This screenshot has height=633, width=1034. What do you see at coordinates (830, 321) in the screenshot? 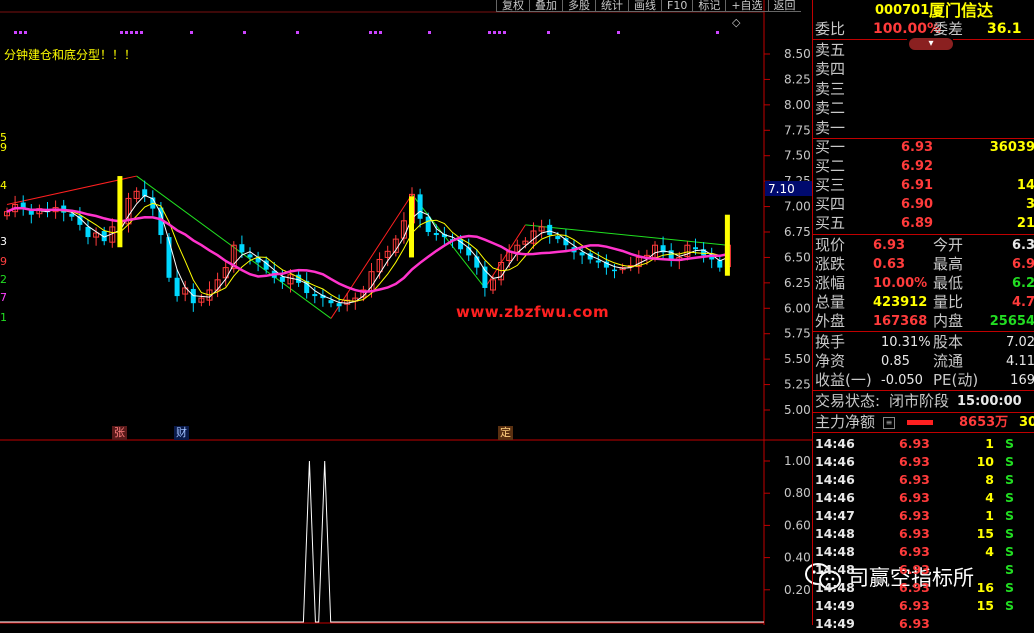
I see `stat-label: 外盘` at bounding box center [830, 321].